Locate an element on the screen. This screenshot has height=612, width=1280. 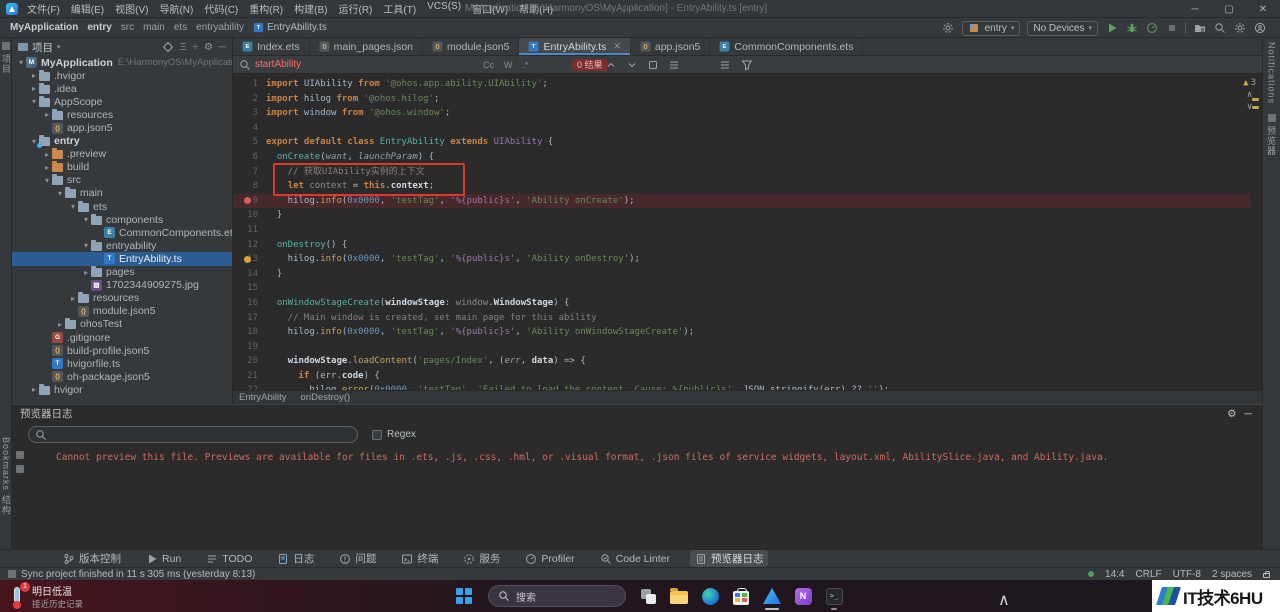
menu-item: 代码(C) is located at coordinates (221, 8).